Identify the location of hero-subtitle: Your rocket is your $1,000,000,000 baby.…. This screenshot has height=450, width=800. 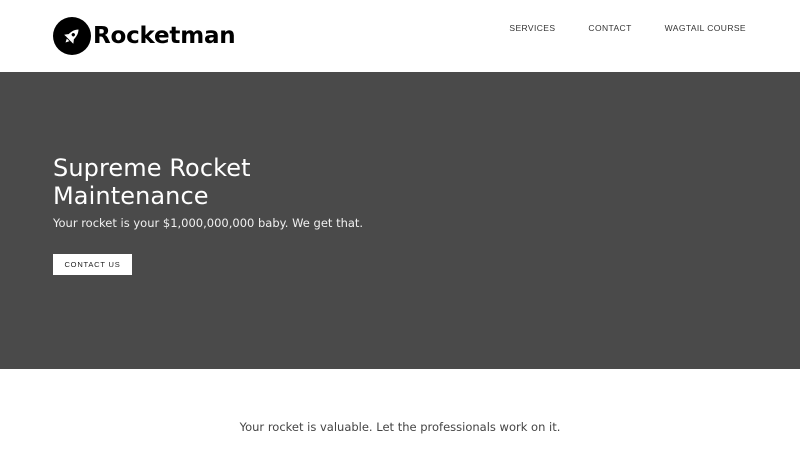
(208, 223).